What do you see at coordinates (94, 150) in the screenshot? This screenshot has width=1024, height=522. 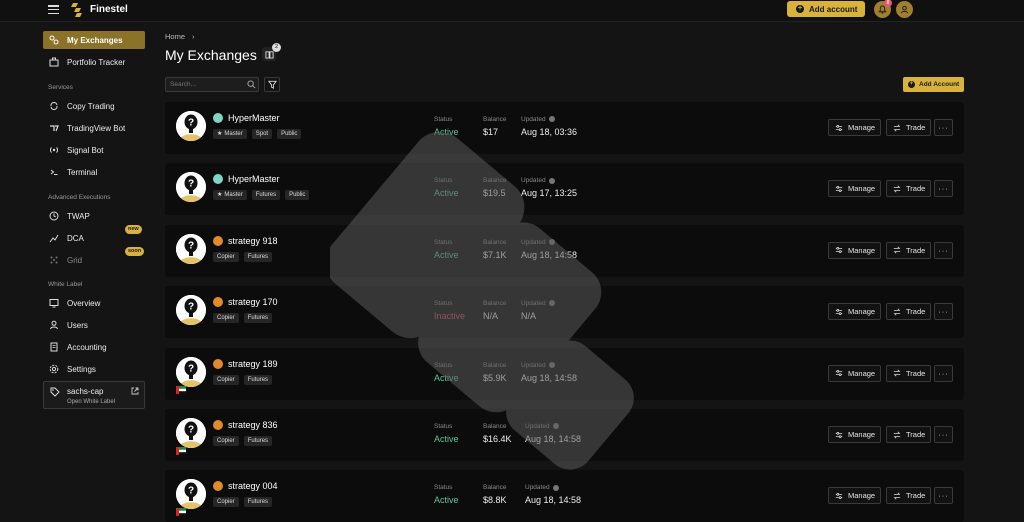 I see `sidebar-item-signal-bot: Signal Bot` at bounding box center [94, 150].